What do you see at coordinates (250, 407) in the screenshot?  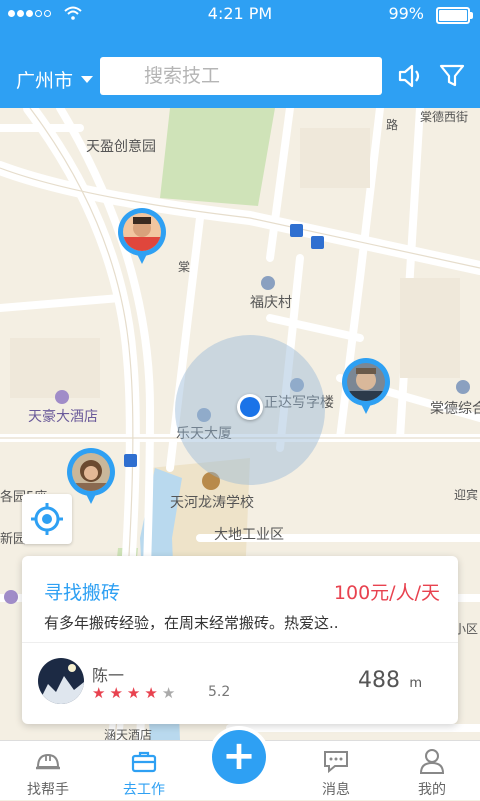 I see `current-location-marker` at bounding box center [250, 407].